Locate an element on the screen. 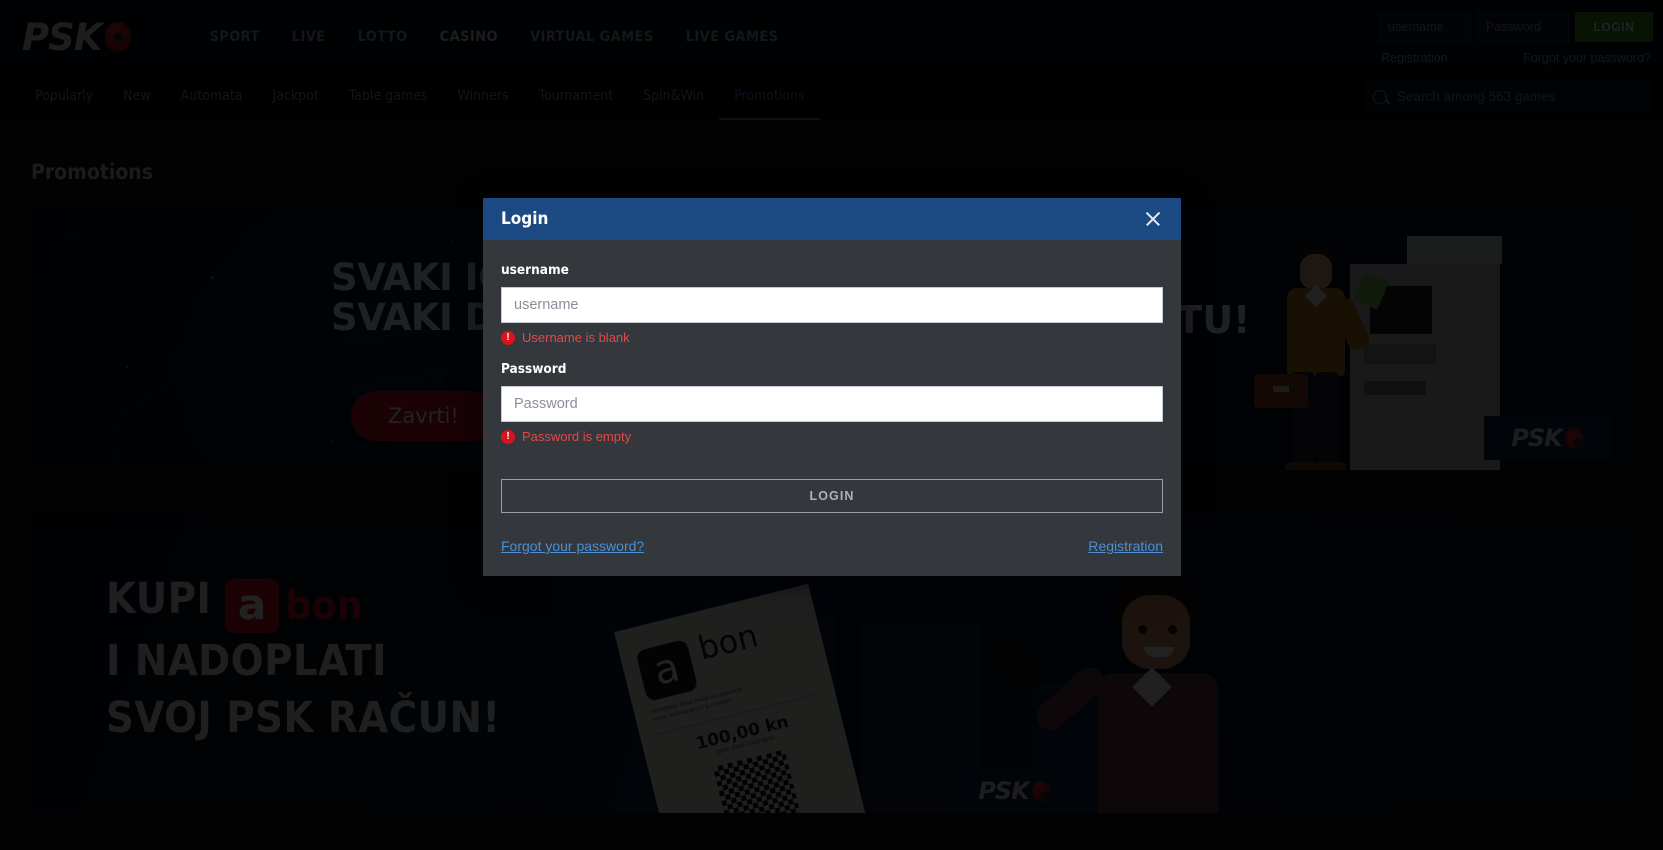  username-error-text: Username is blank is located at coordinates (576, 337).